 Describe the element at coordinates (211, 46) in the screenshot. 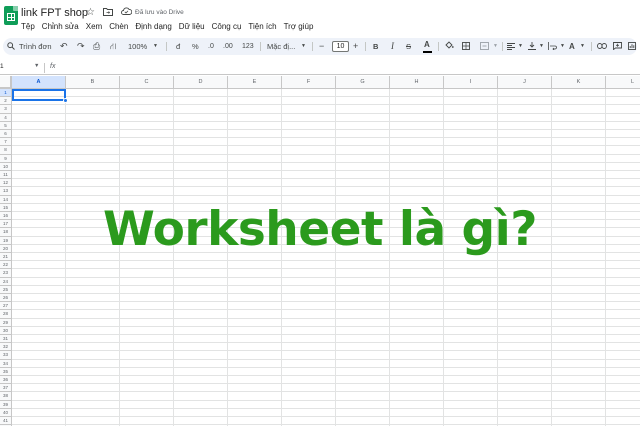

I see `decrease-decimal-button: .0` at that location.